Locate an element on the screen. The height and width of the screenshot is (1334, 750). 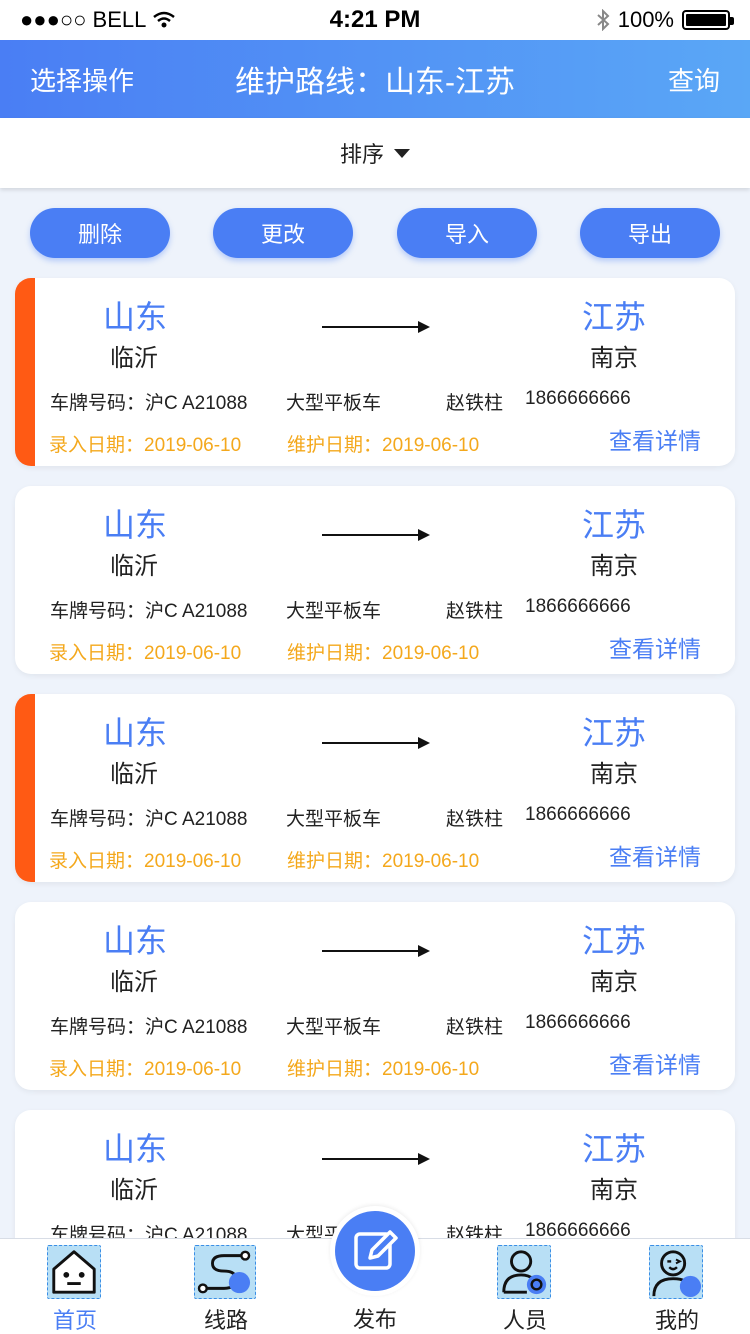
staff-settings-icon is located at coordinates (524, 1272).